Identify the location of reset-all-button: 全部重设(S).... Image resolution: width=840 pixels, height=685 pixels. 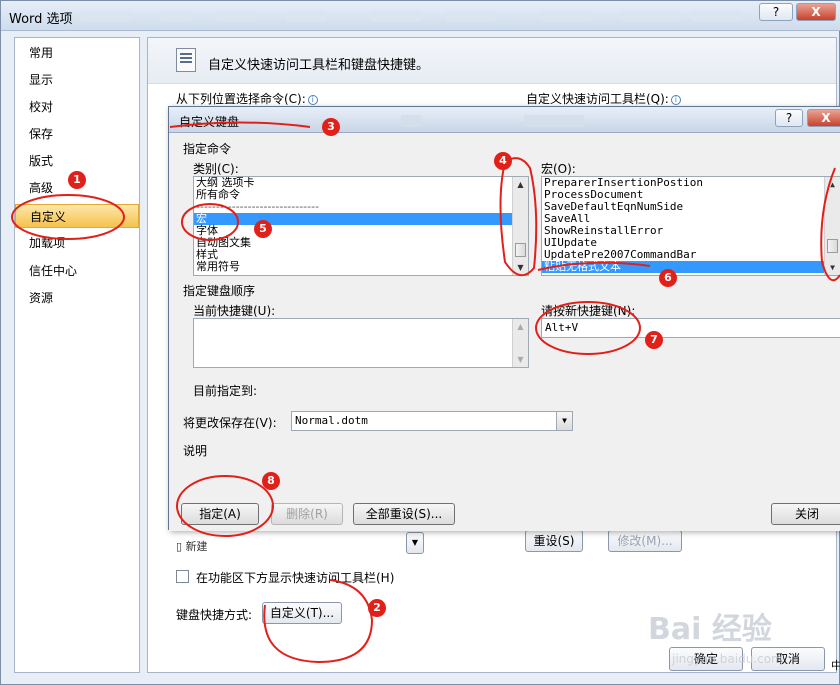
(404, 514).